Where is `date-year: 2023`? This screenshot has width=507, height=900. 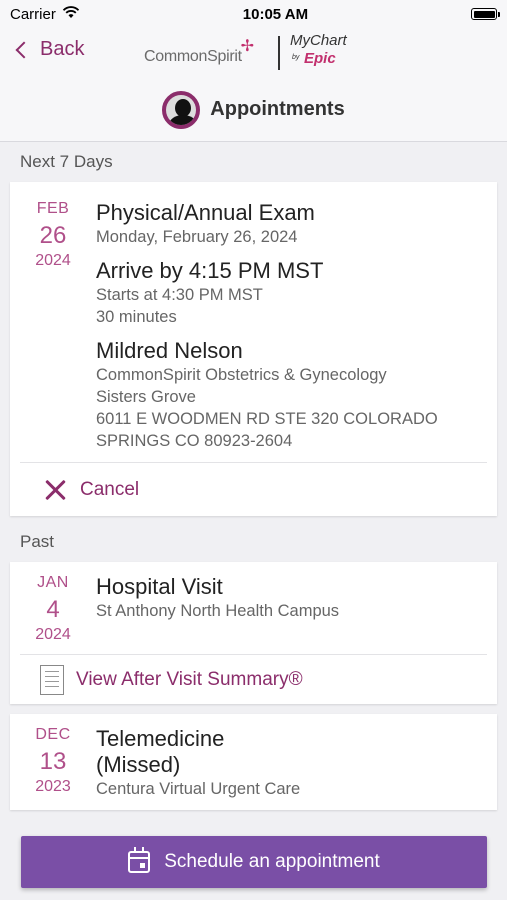 date-year: 2023 is located at coordinates (53, 786).